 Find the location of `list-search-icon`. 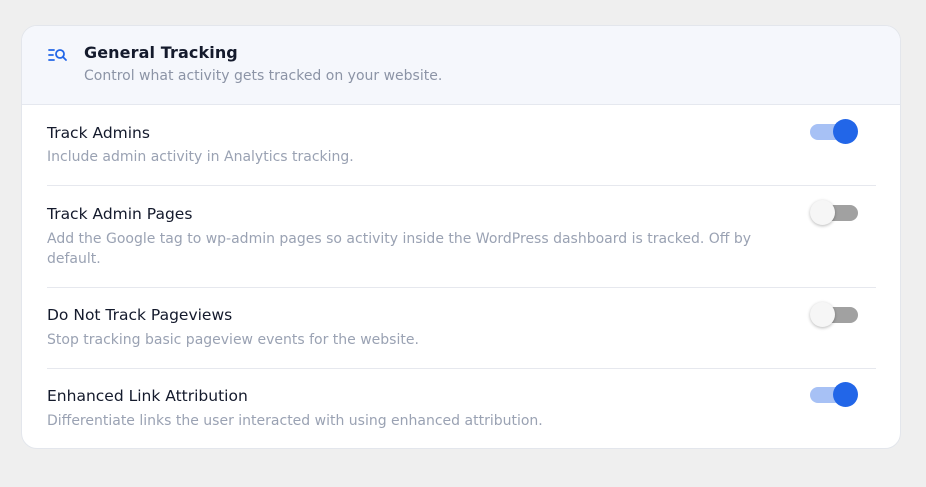

list-search-icon is located at coordinates (57, 55).